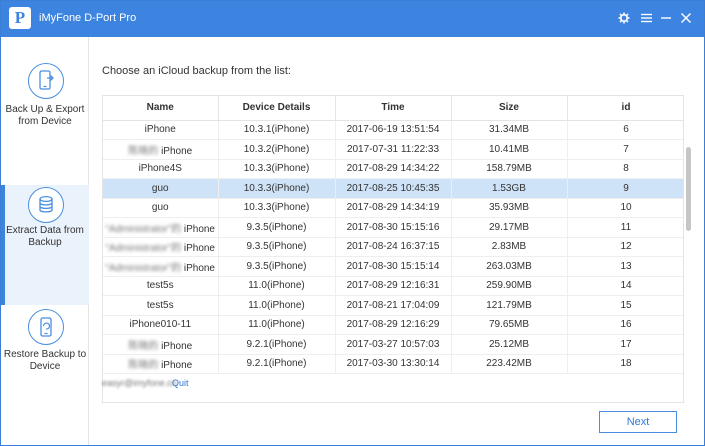  What do you see at coordinates (625, 130) in the screenshot?
I see `cell-id: 6` at bounding box center [625, 130].